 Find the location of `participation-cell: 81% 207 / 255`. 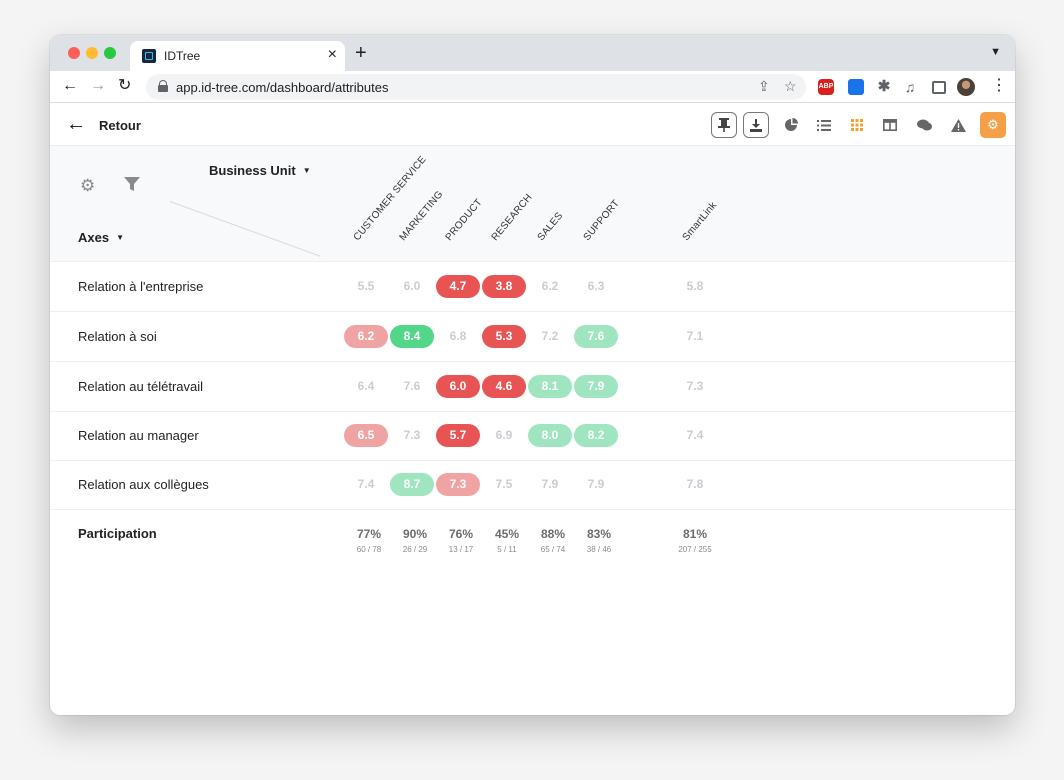

participation-cell: 81% 207 / 255 is located at coordinates (695, 540).